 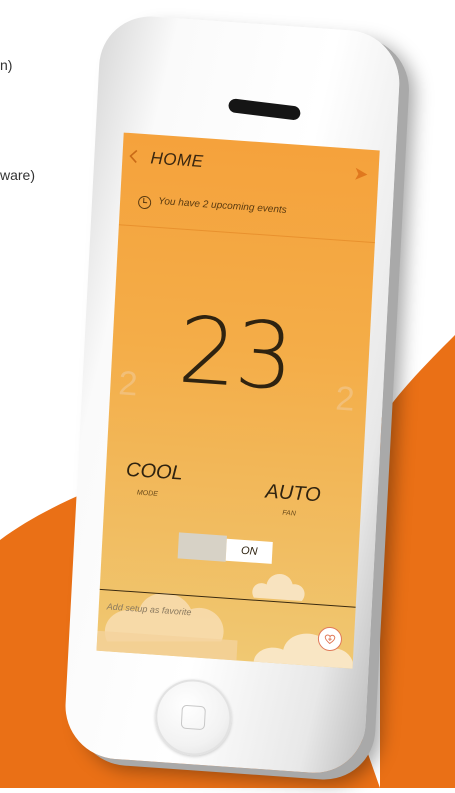 What do you see at coordinates (147, 493) in the screenshot?
I see `mode-label: MODE` at bounding box center [147, 493].